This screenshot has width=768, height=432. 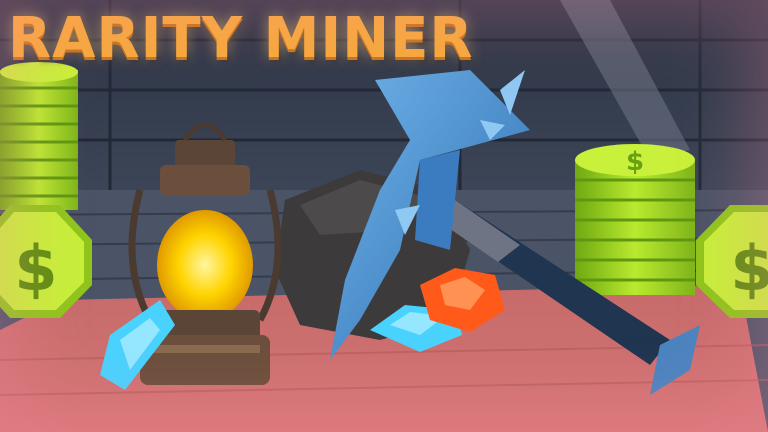 I want to click on game-title: RARITY MINER, so click(x=241, y=38).